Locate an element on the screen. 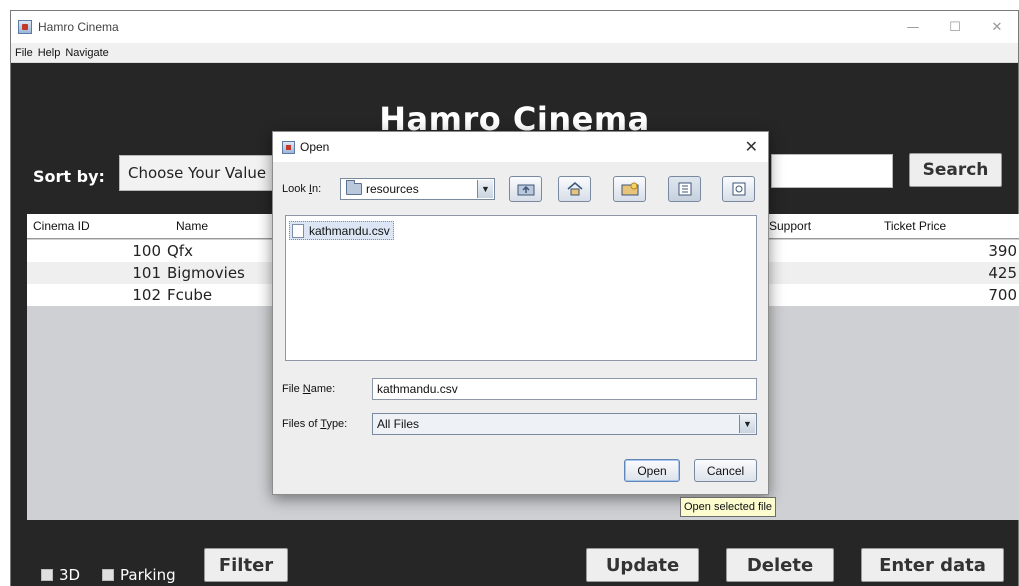 This screenshot has width=1019, height=586. enter-data-button: Enter data is located at coordinates (932, 565).